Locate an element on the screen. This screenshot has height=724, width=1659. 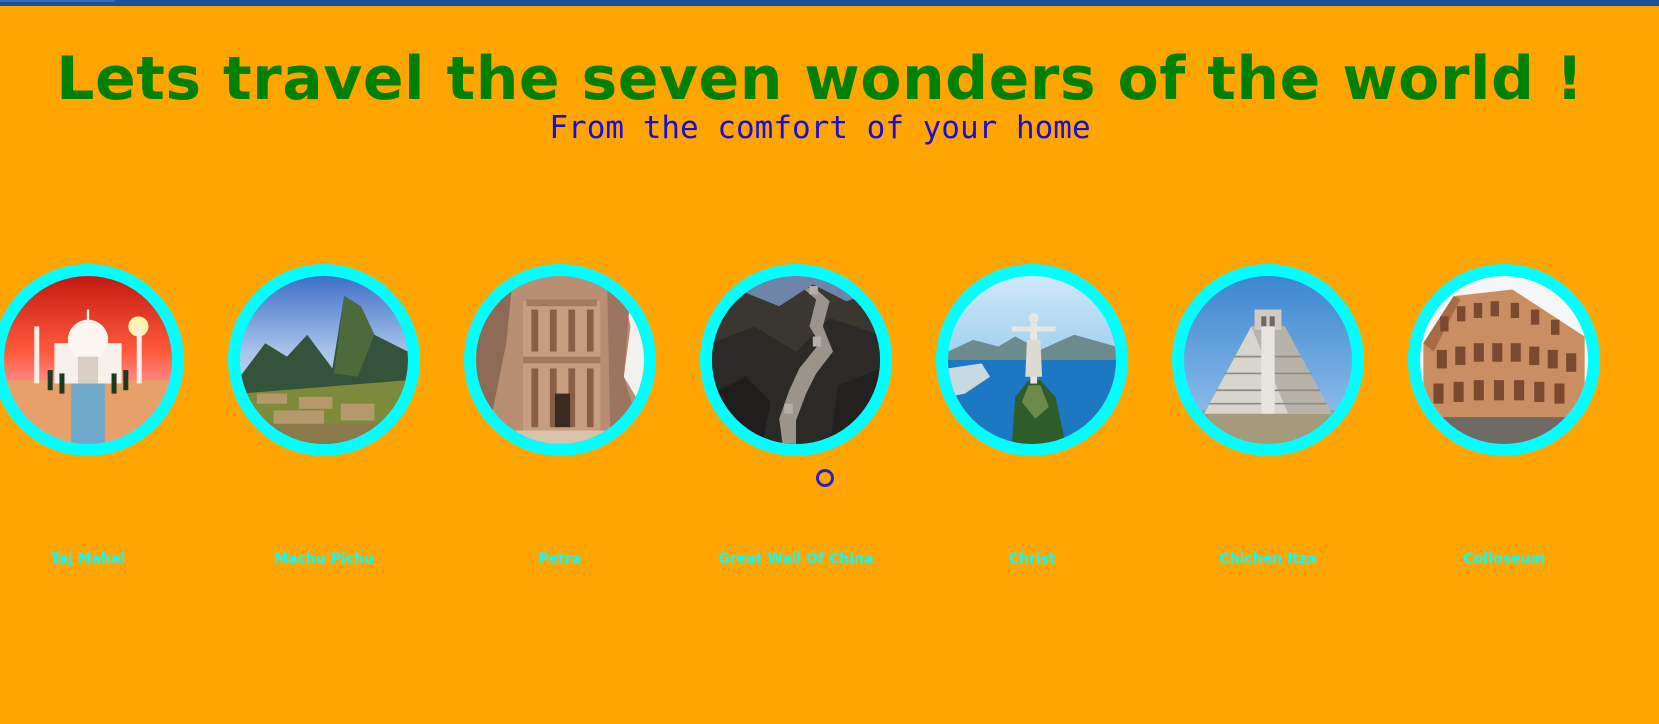
christ-redeemer-photo is located at coordinates (1032, 360).